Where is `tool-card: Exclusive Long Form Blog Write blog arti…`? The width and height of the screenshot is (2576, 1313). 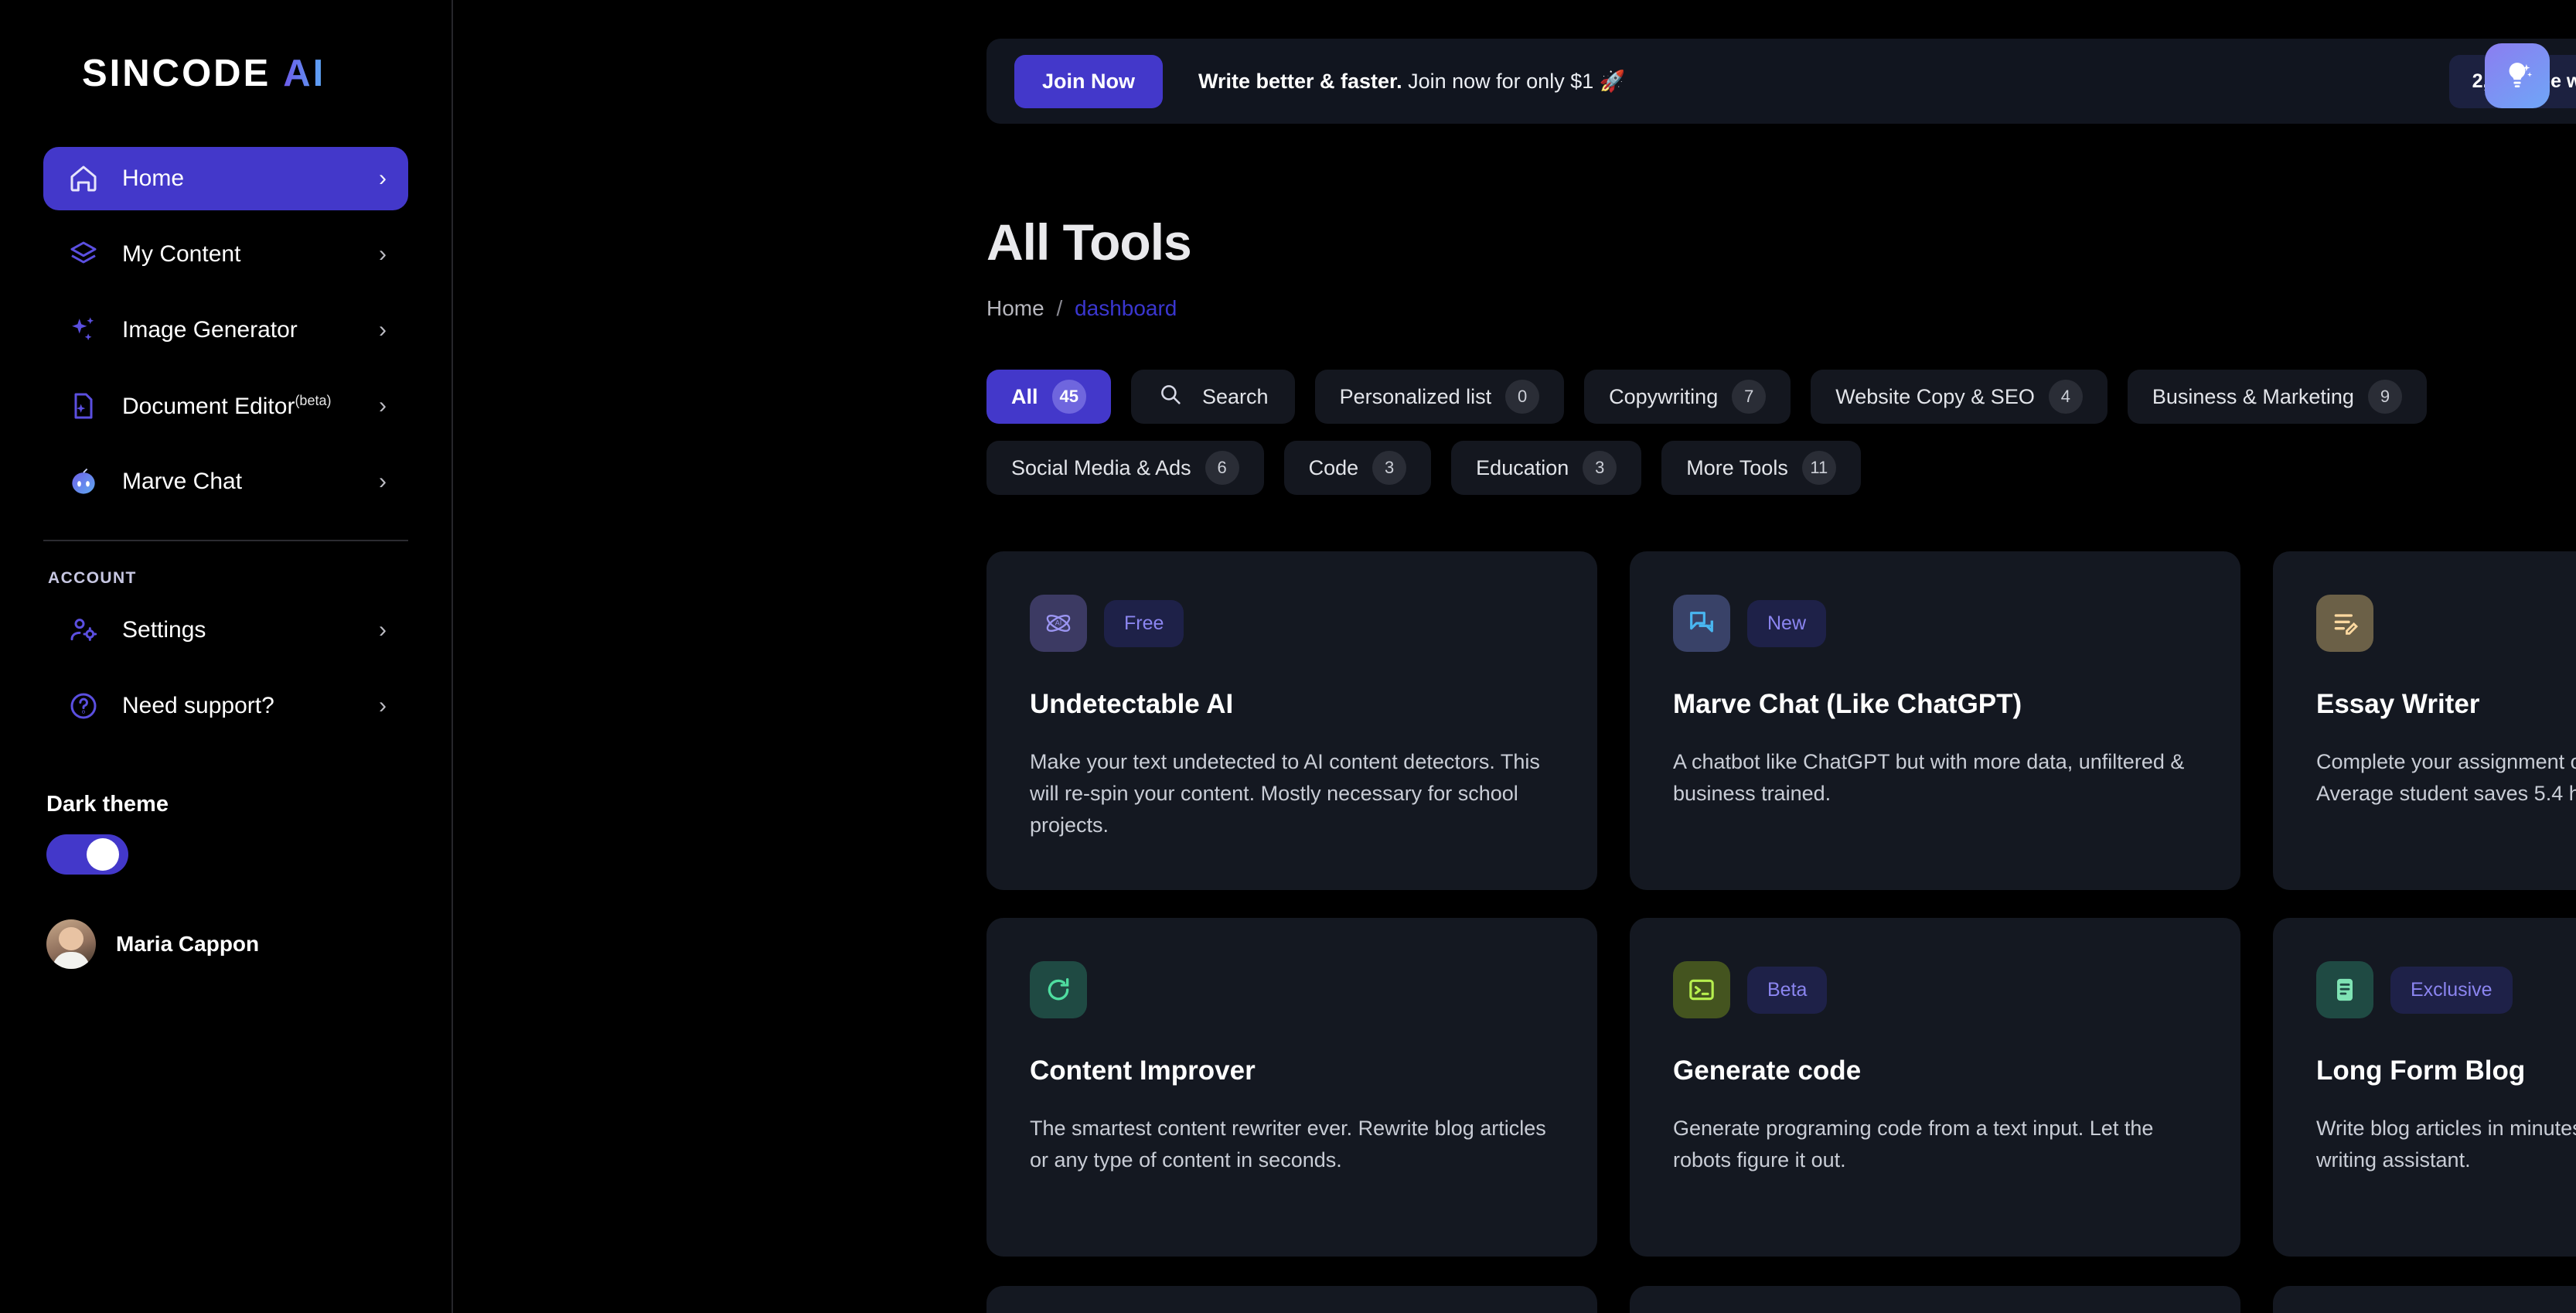
tool-card: Exclusive Long Form Blog Write blog arti… is located at coordinates (2424, 1088).